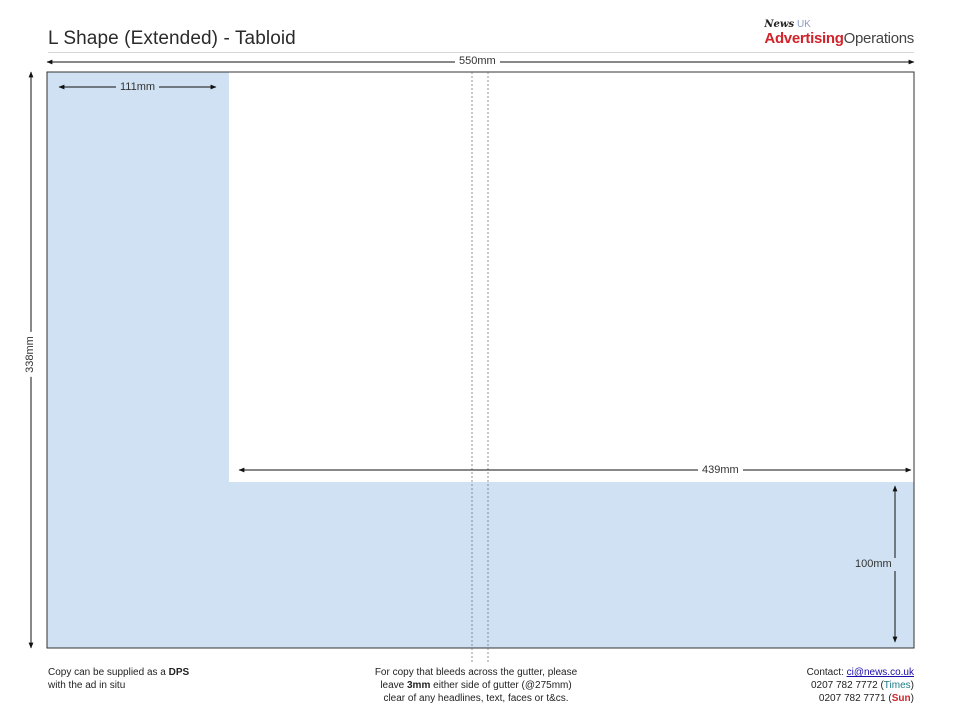  I want to click on page-width-label: 550mm, so click(477, 61).